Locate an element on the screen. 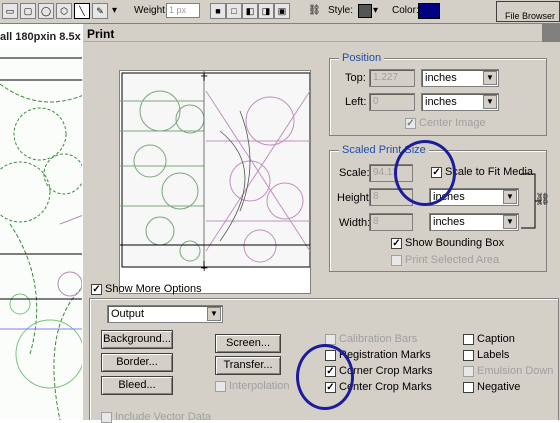 The height and width of the screenshot is (423, 560). exclude-mode-icon: ▣ is located at coordinates (282, 11).